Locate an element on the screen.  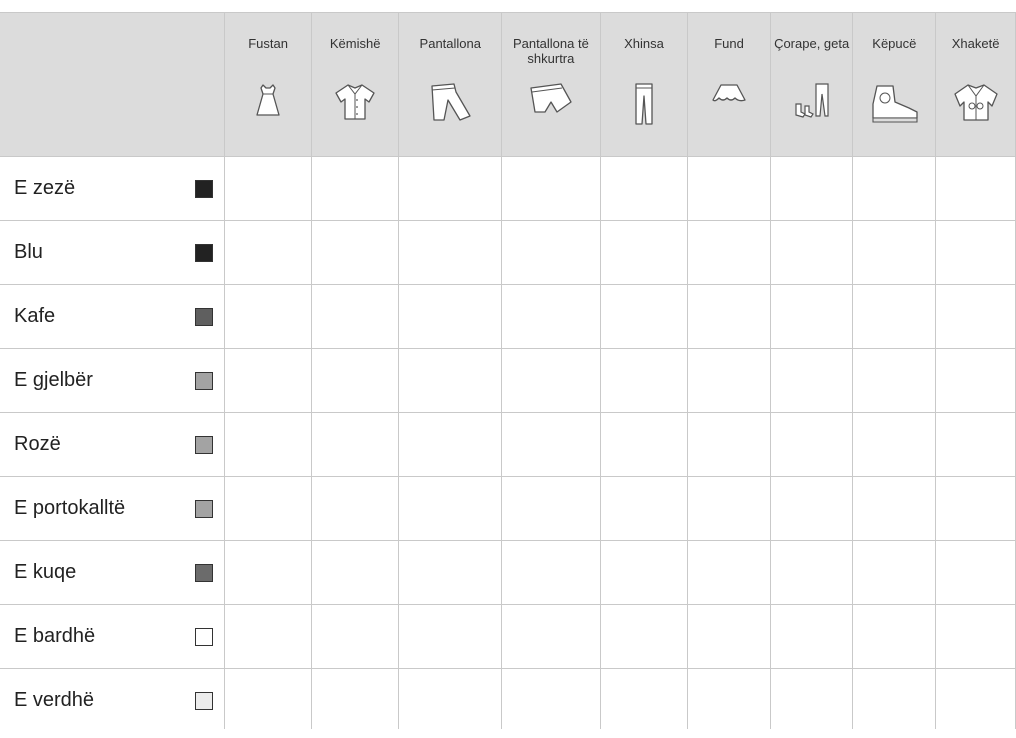
row-header: Blu is located at coordinates (113, 252).